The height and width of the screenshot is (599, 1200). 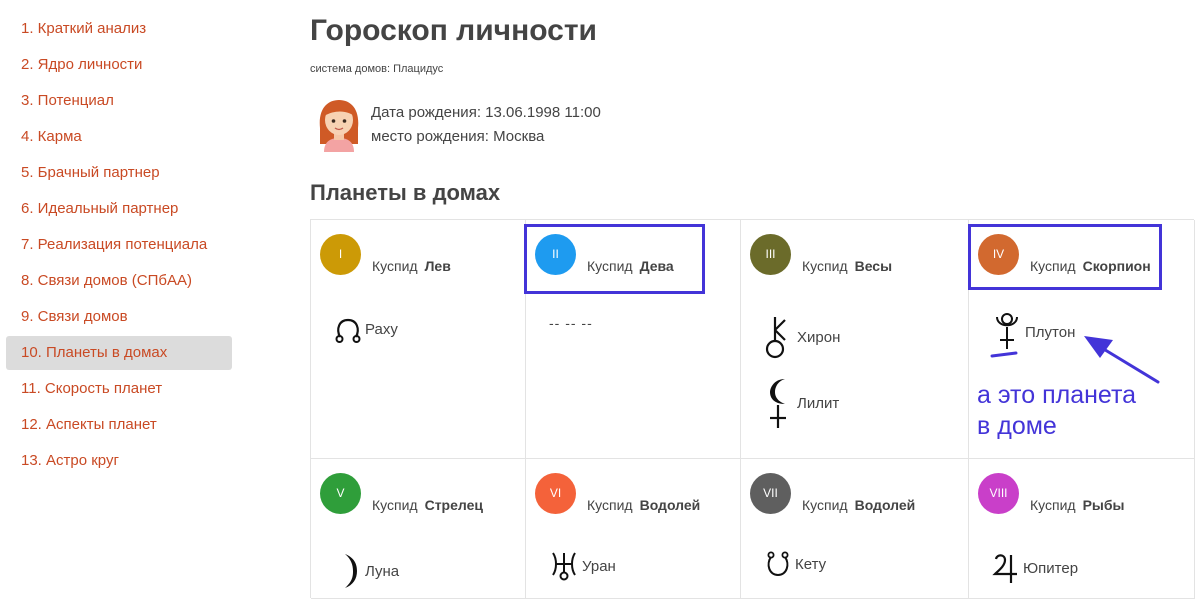 I want to click on sidebar-item-brief-analysis: 1. Краткий анализ, so click(x=119, y=29).